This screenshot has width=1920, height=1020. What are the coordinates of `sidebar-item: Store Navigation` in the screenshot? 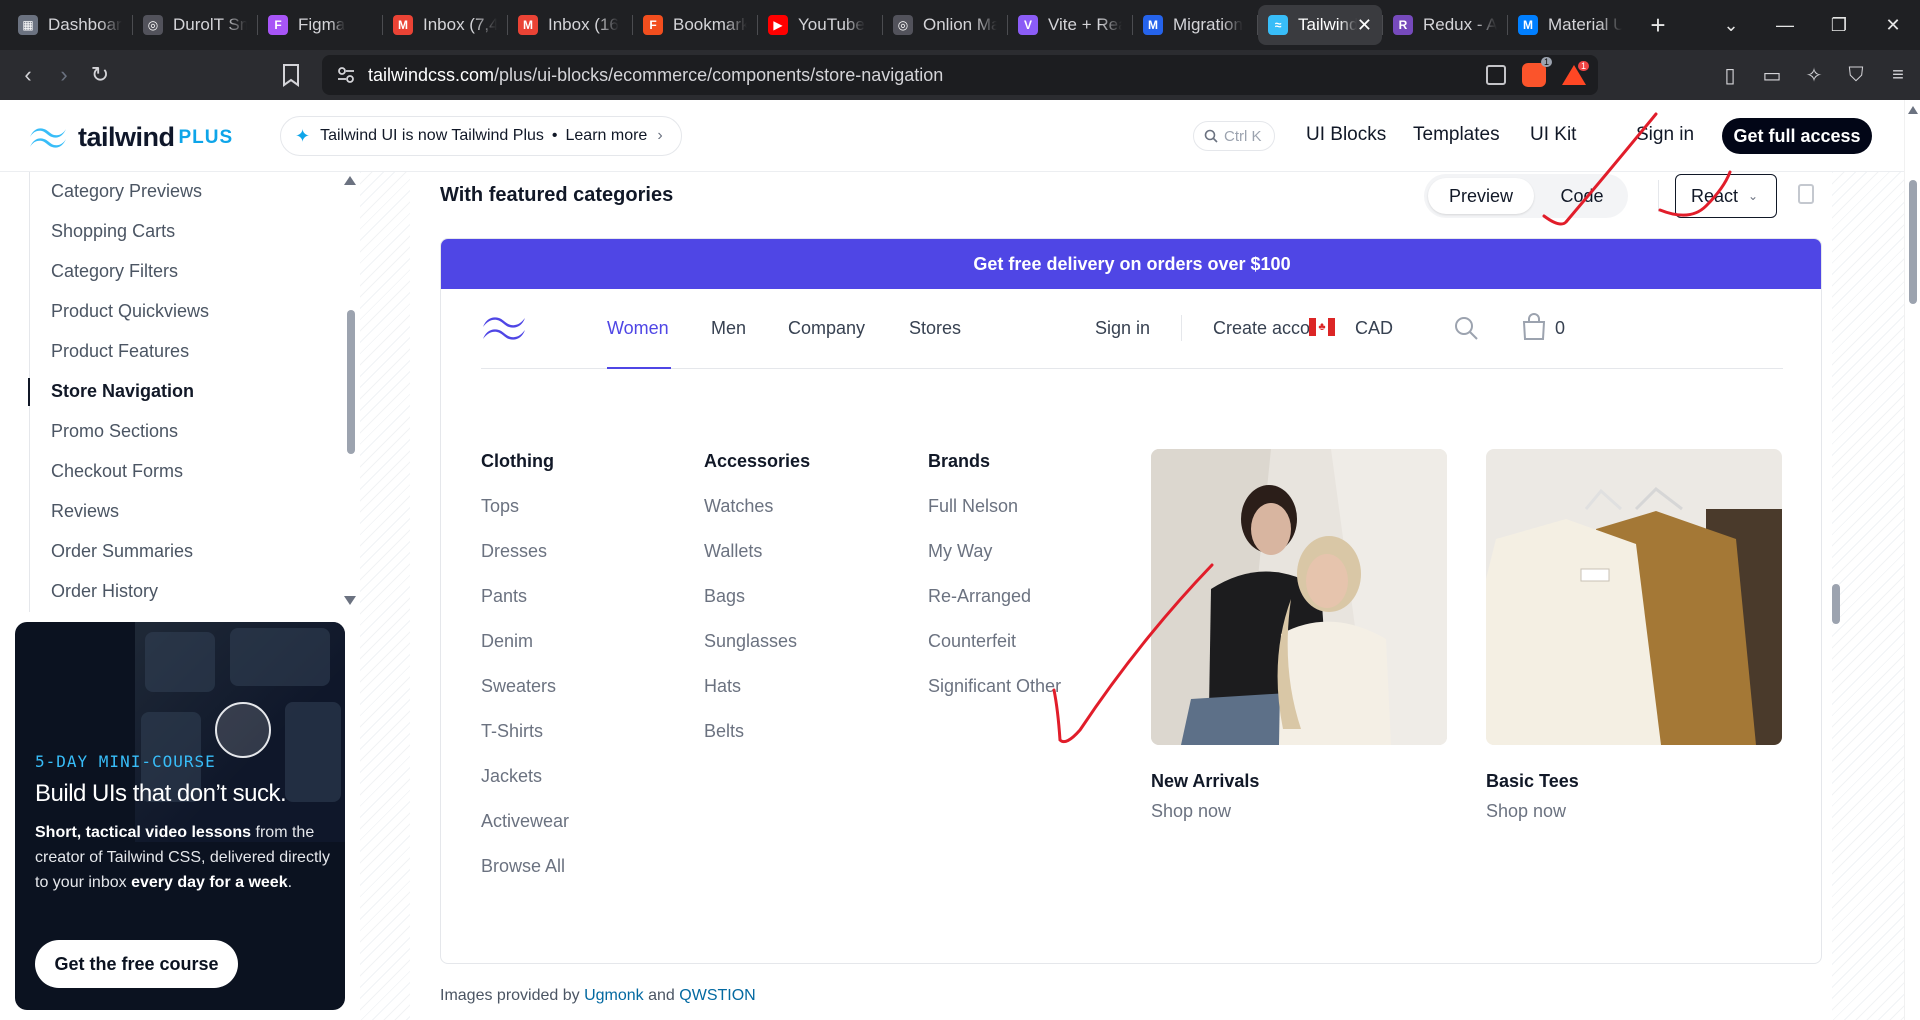 It's located at (122, 391).